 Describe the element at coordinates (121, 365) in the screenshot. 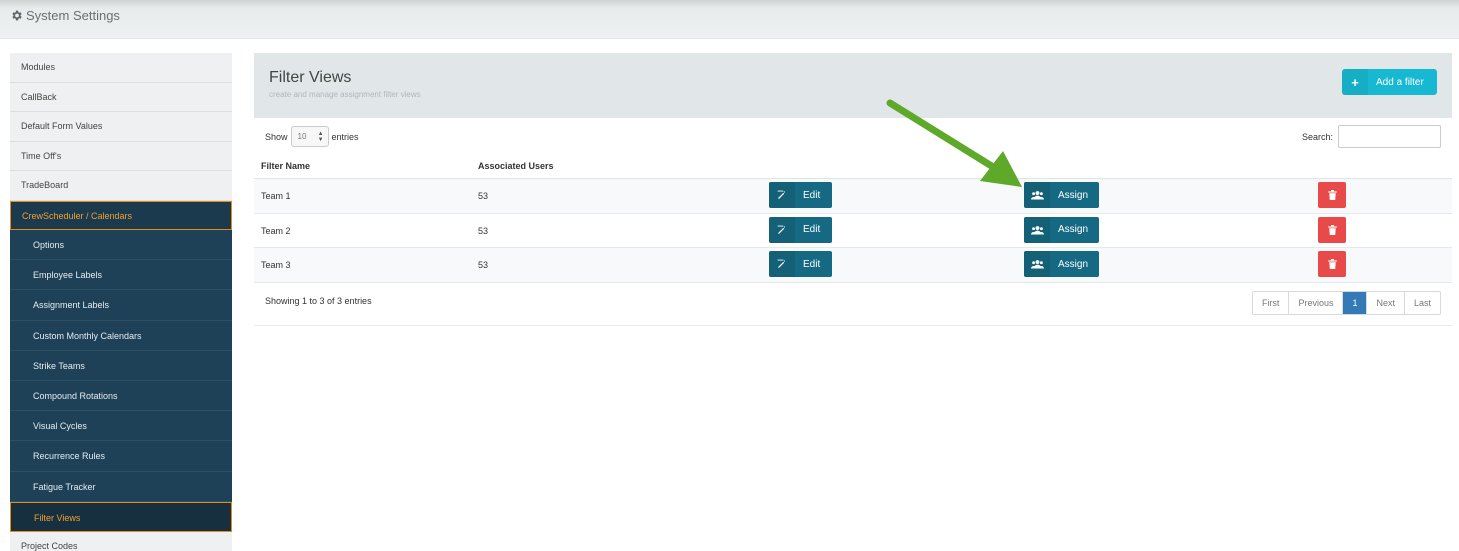

I see `sidebar-subitem-strike-teams: Strike Teams` at that location.